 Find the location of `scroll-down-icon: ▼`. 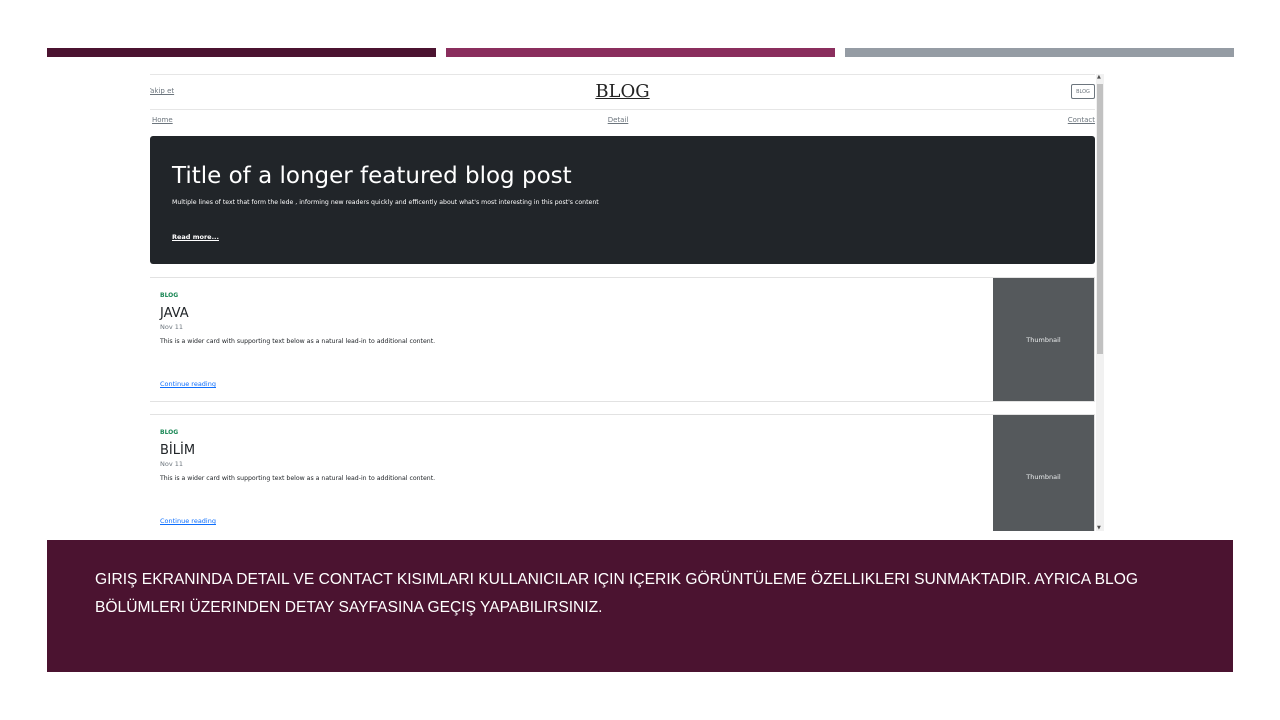

scroll-down-icon: ▼ is located at coordinates (1099, 528).